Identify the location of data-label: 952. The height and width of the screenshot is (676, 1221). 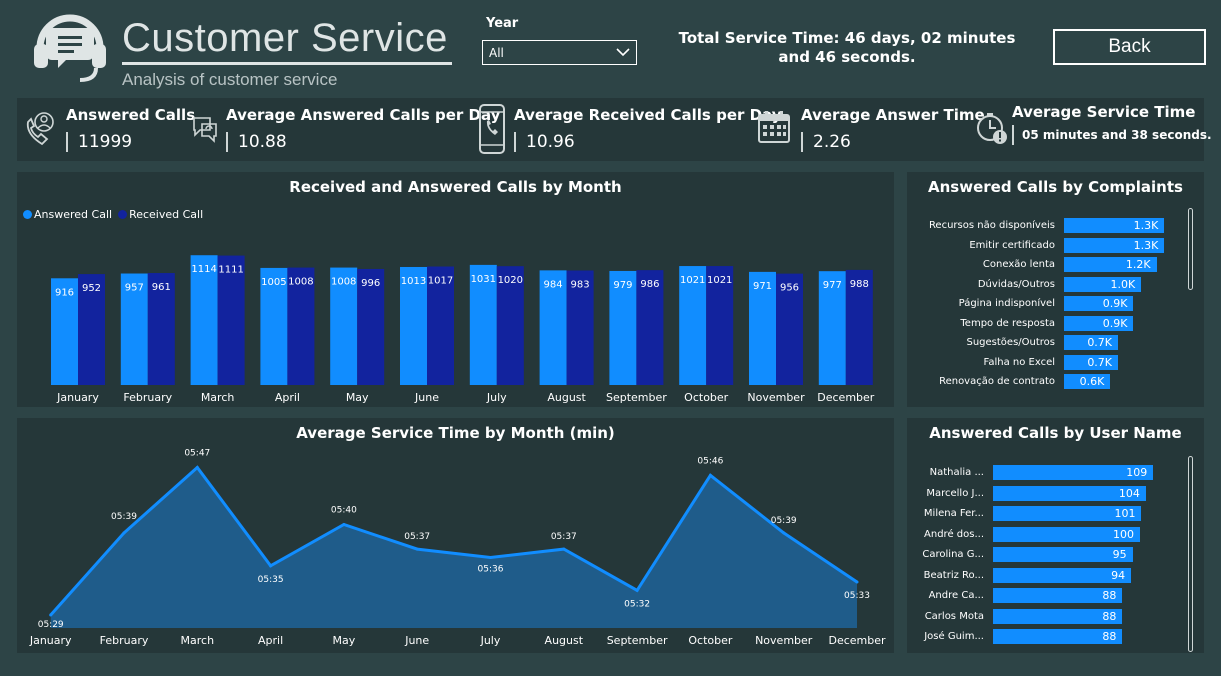
(91, 288).